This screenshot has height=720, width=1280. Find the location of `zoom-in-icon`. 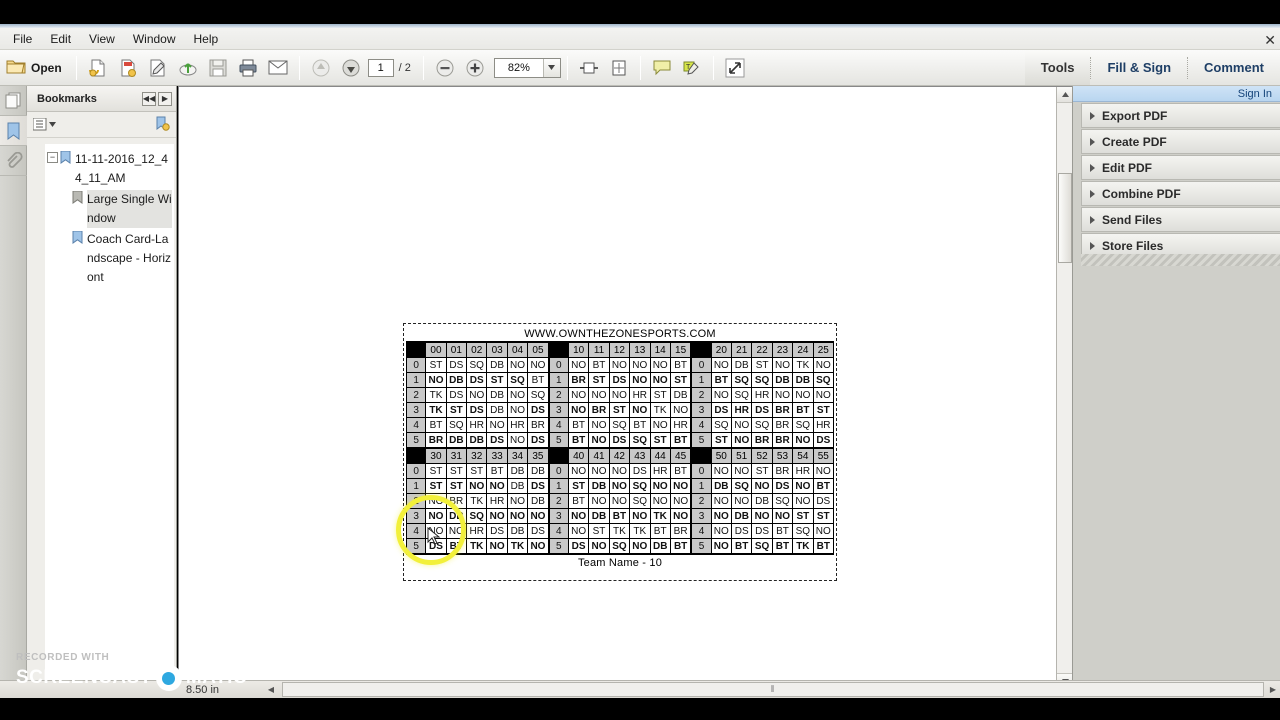

zoom-in-icon is located at coordinates (475, 68).